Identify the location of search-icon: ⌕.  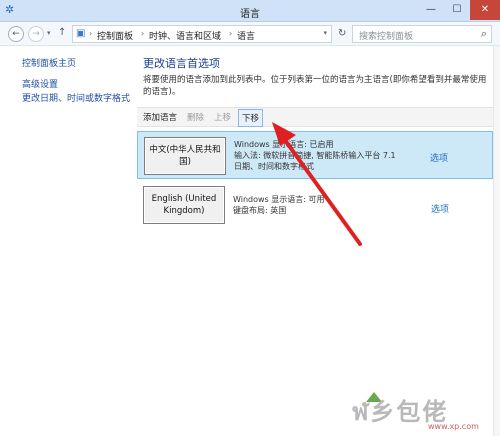
(484, 34).